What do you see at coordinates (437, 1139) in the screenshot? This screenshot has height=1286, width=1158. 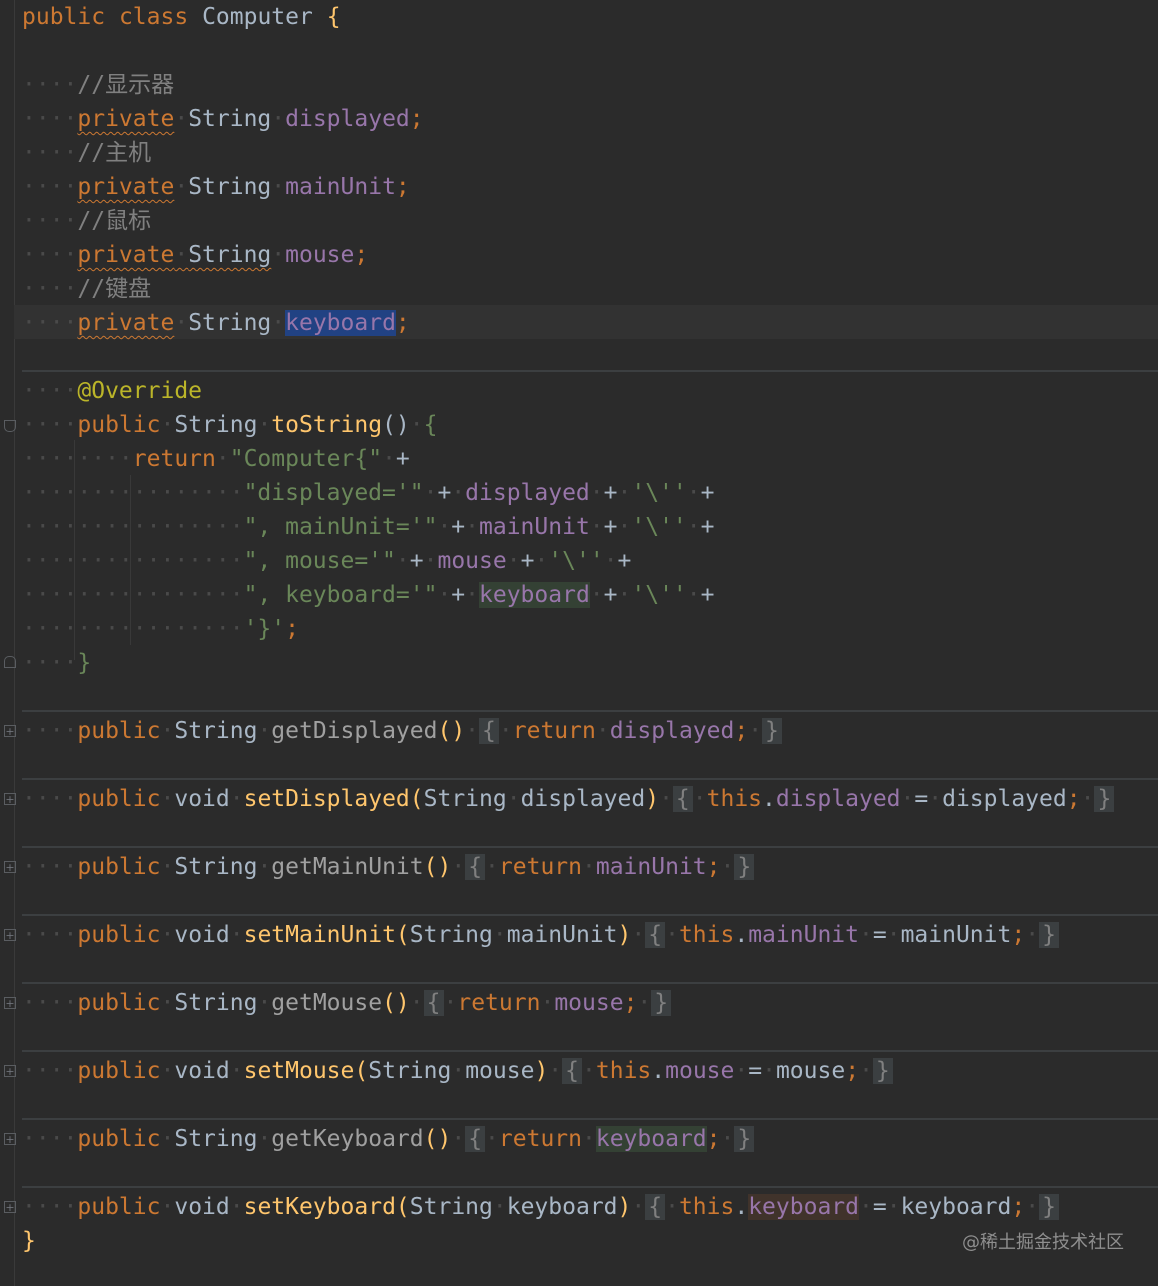 I see `parens: ()` at bounding box center [437, 1139].